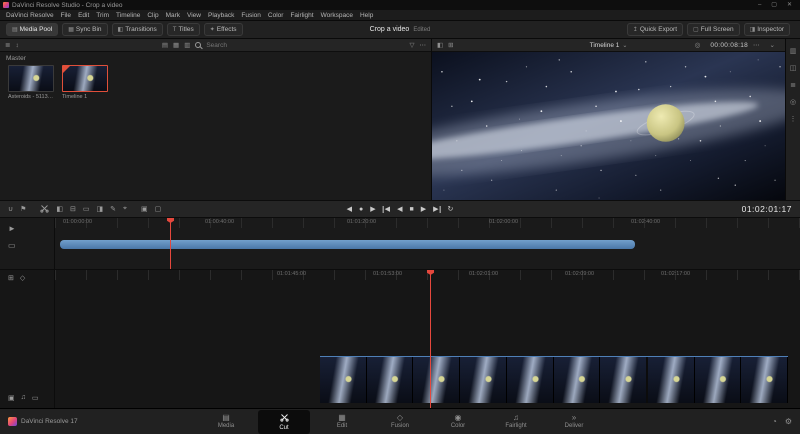 The image size is (800, 434). What do you see at coordinates (23, 209) in the screenshot?
I see `flag-icon: ⚑` at bounding box center [23, 209].